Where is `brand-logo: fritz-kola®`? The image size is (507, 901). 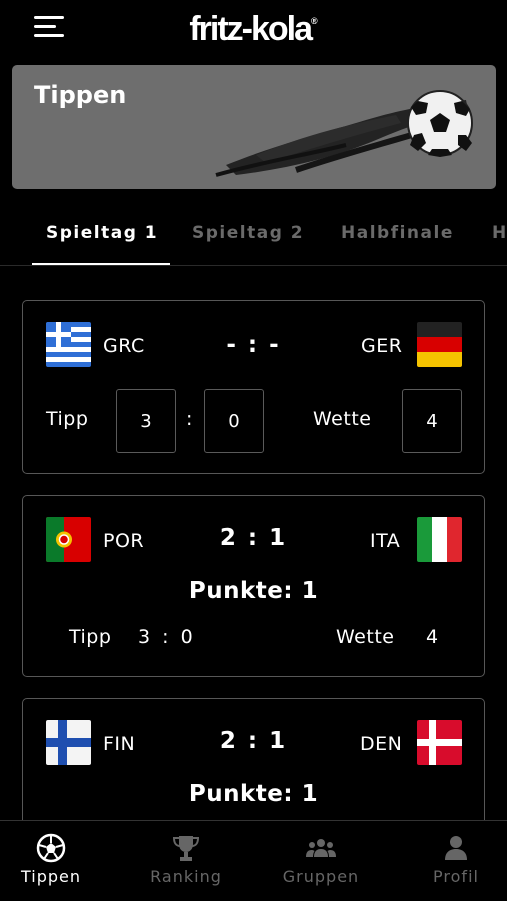 brand-logo: fritz-kola® is located at coordinates (253, 29).